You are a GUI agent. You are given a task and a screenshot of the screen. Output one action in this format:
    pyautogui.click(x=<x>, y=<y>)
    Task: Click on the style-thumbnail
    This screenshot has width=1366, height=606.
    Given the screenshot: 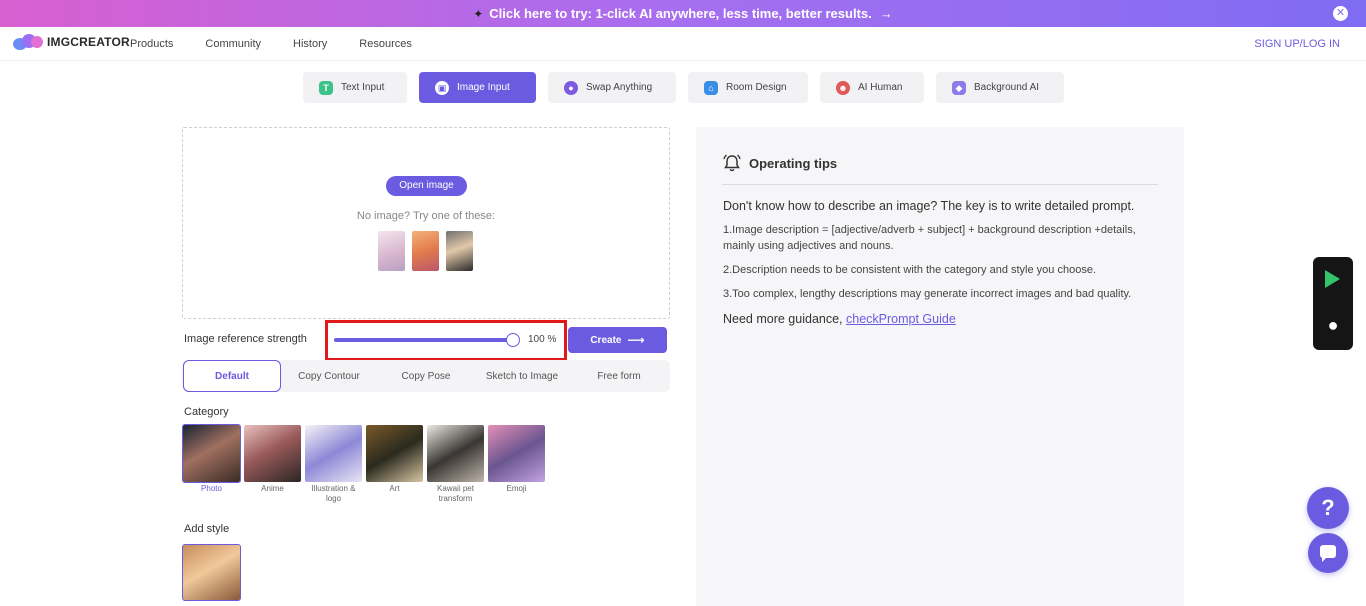 What is the action you would take?
    pyautogui.click(x=211, y=572)
    